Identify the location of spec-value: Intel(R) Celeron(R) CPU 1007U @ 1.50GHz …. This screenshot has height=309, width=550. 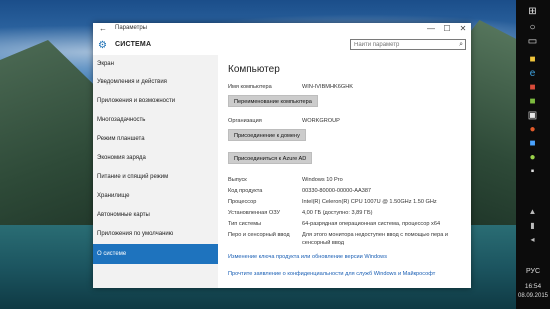
(369, 202).